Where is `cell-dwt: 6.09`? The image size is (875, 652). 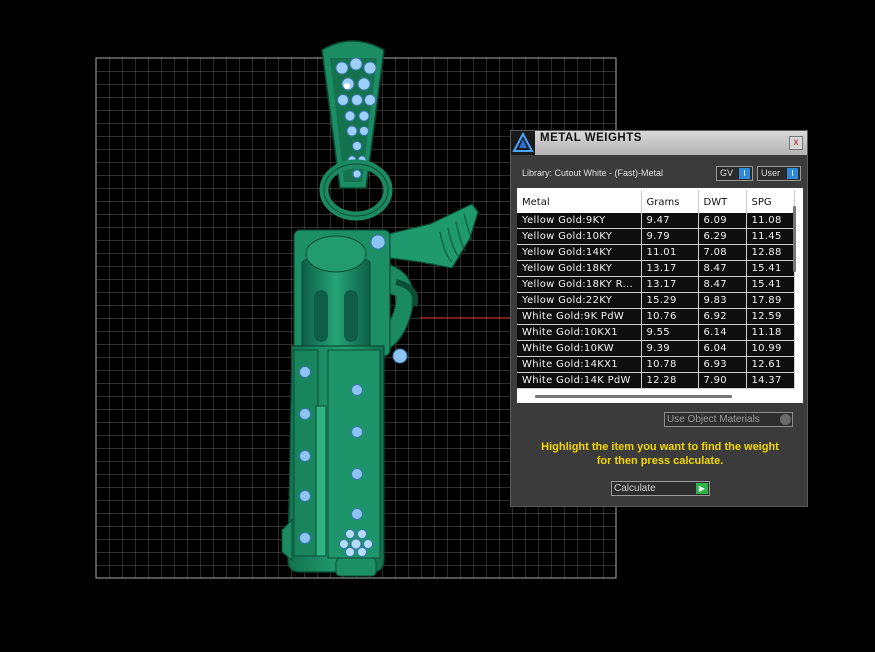 cell-dwt: 6.09 is located at coordinates (722, 221).